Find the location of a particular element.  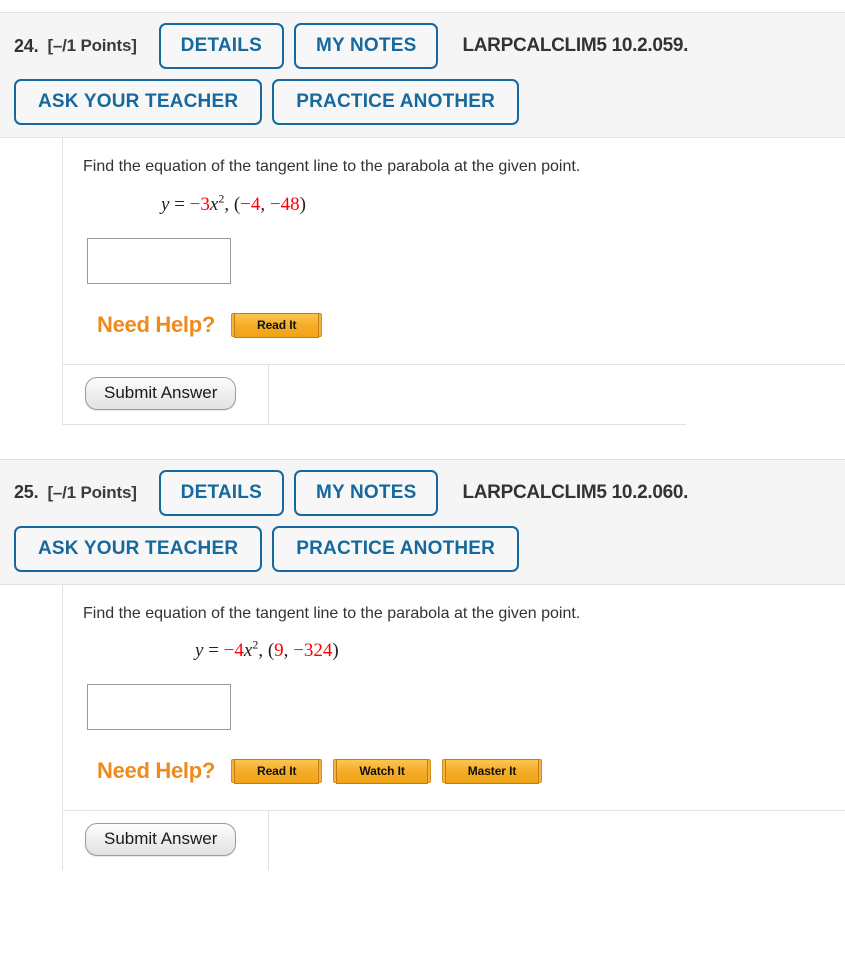

problem-number: 24. is located at coordinates (26, 45).